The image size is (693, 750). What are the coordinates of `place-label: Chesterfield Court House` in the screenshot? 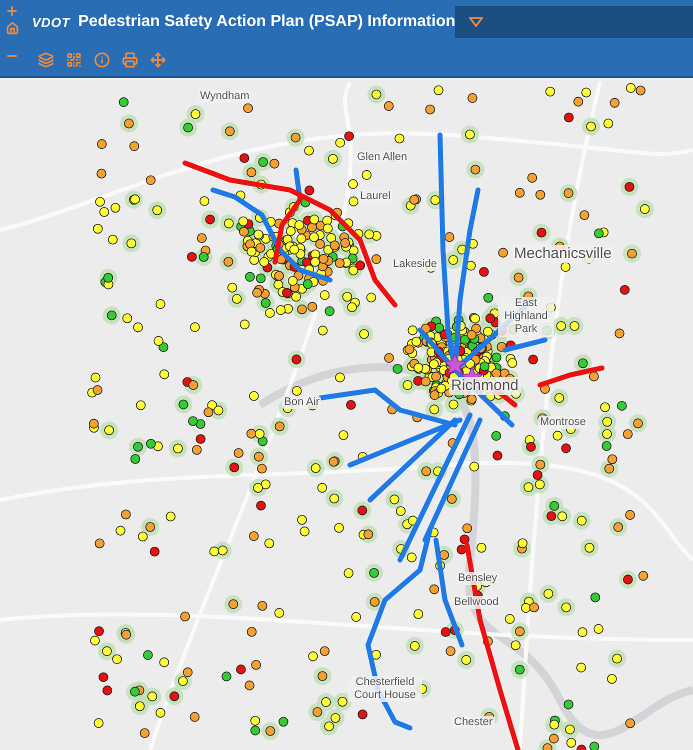 It's located at (385, 689).